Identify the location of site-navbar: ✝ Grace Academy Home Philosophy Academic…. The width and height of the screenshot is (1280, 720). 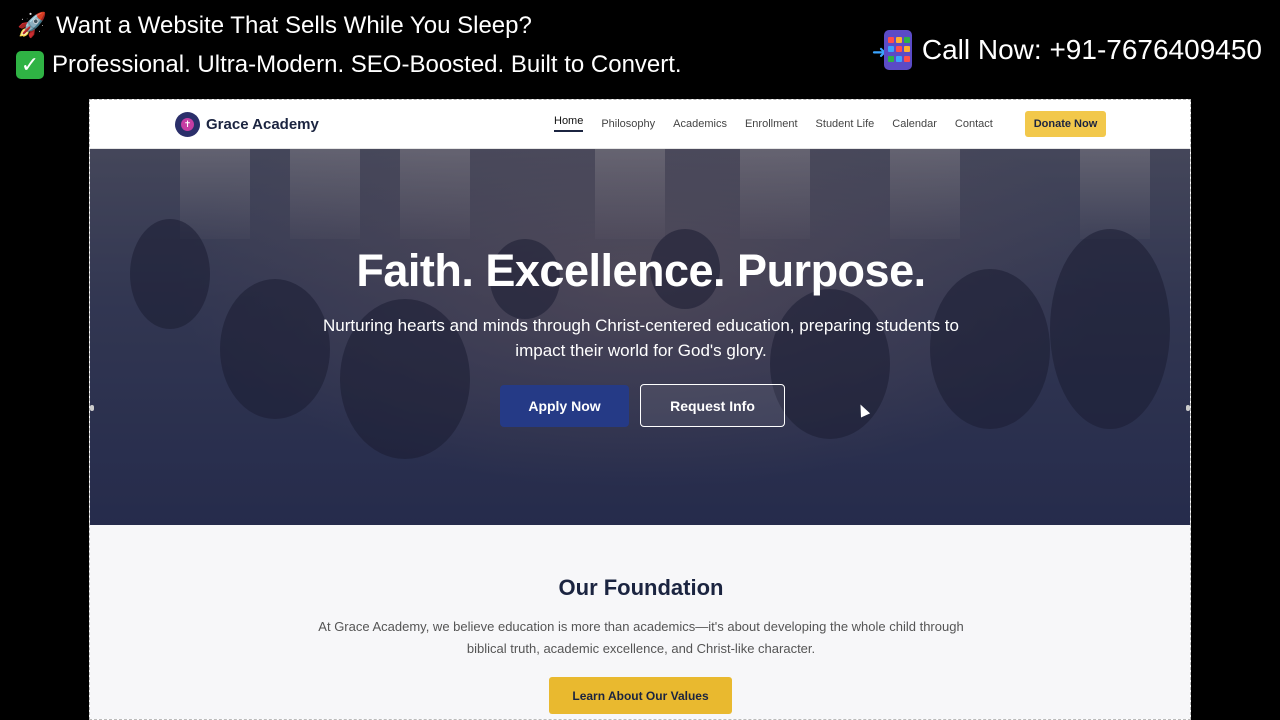
(640, 124).